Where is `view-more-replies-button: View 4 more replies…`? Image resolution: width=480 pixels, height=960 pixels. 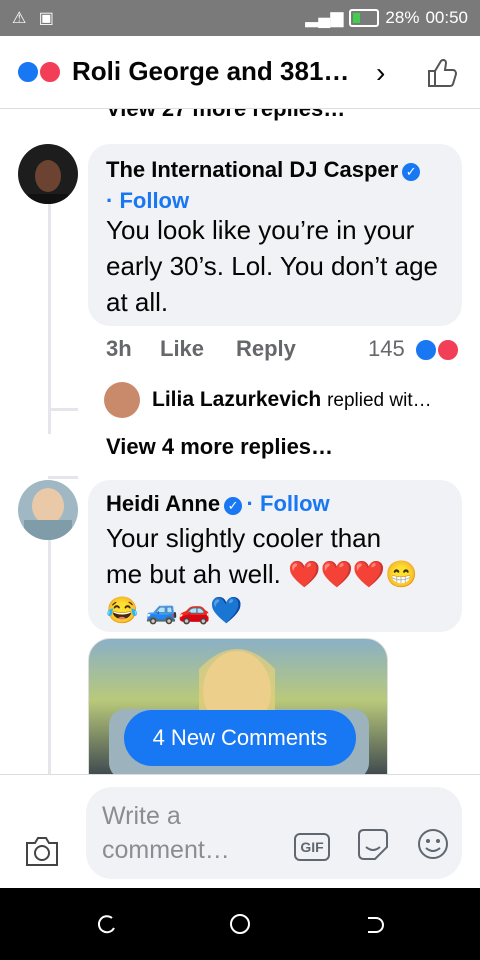 view-more-replies-button: View 4 more replies… is located at coordinates (219, 447).